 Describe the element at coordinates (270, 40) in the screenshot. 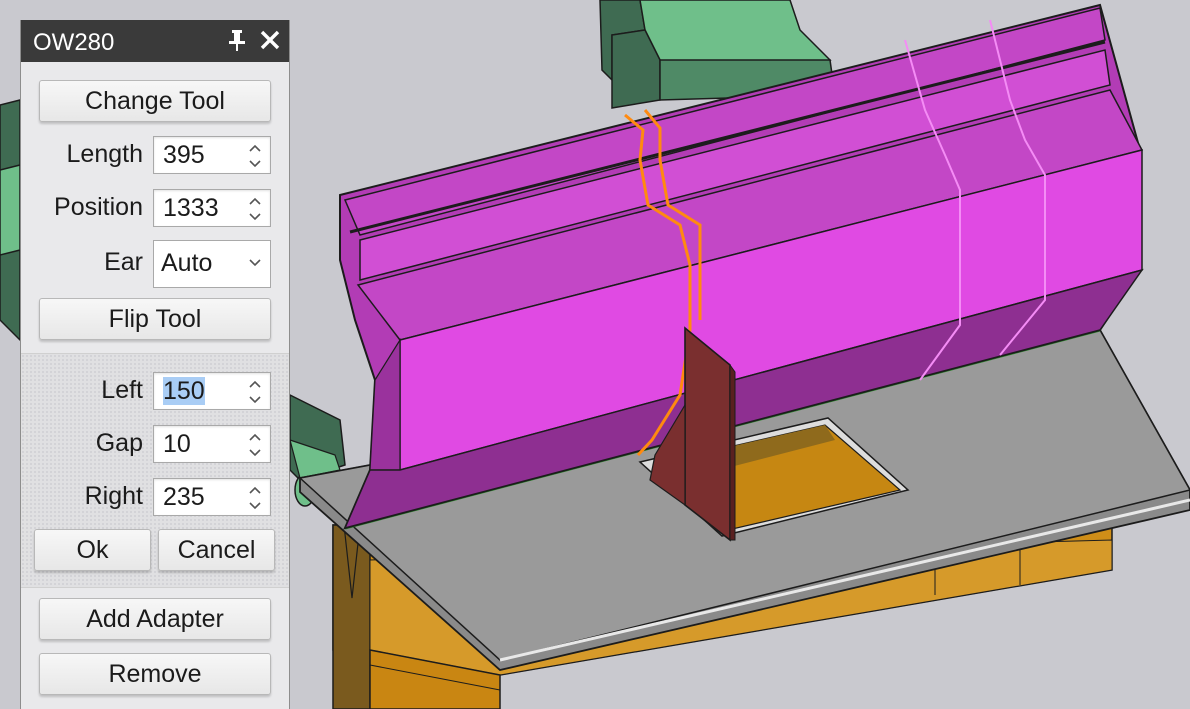

I see `close-icon` at that location.